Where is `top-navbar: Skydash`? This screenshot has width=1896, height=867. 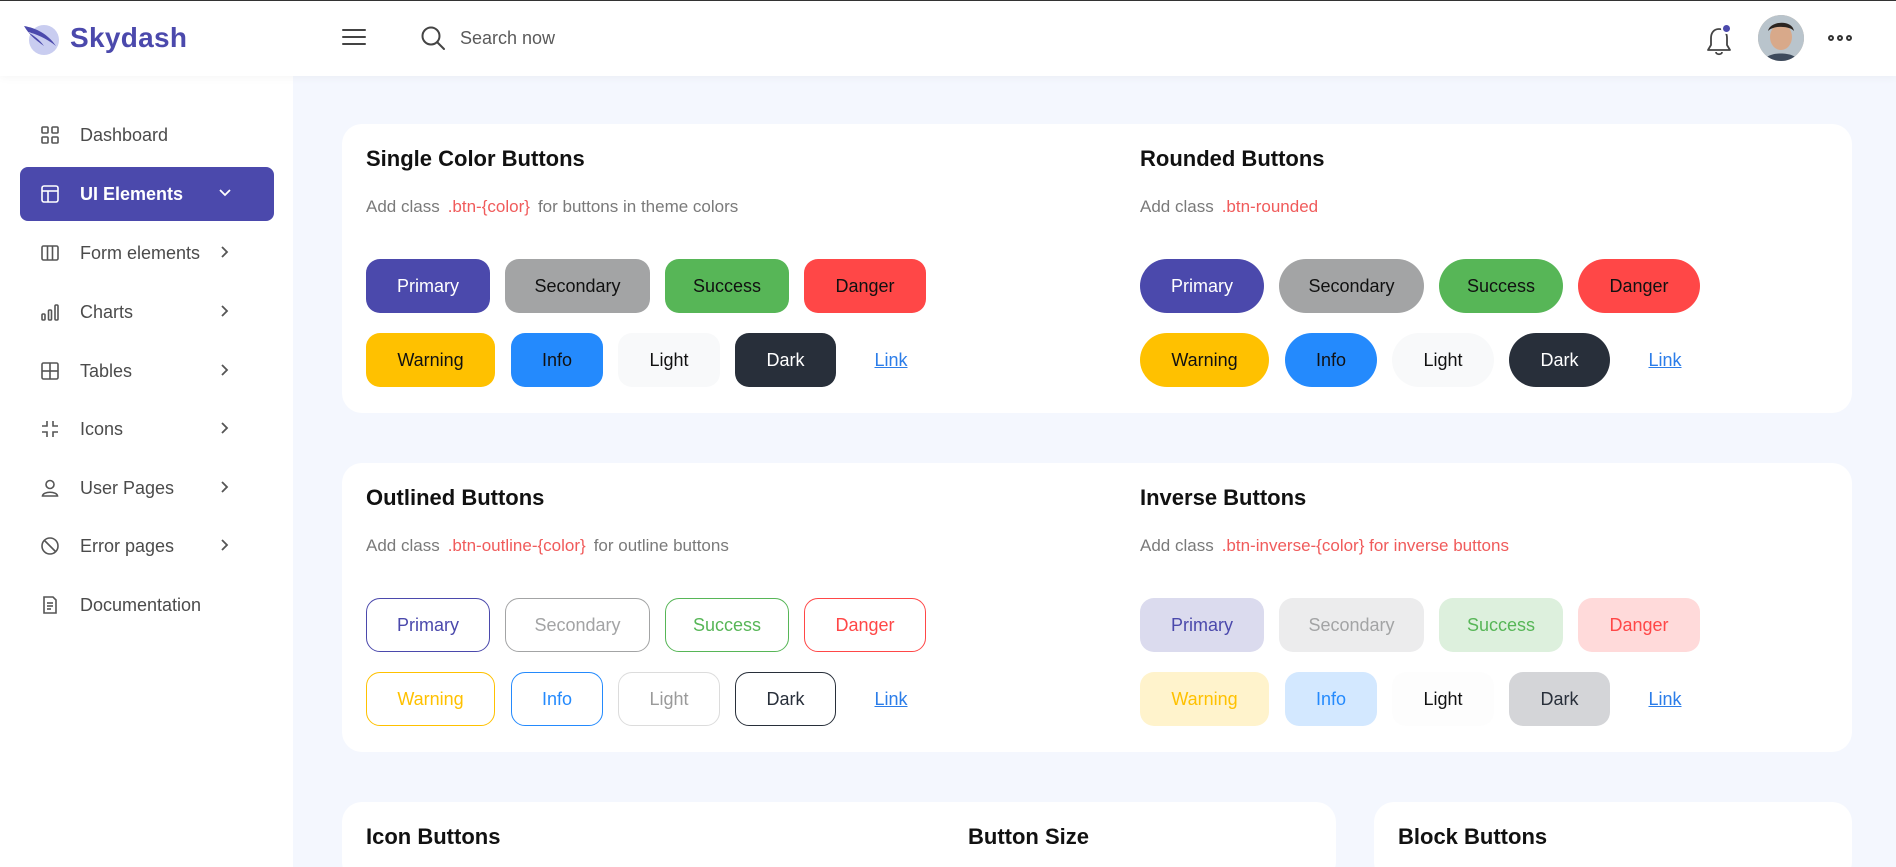 top-navbar: Skydash is located at coordinates (948, 38).